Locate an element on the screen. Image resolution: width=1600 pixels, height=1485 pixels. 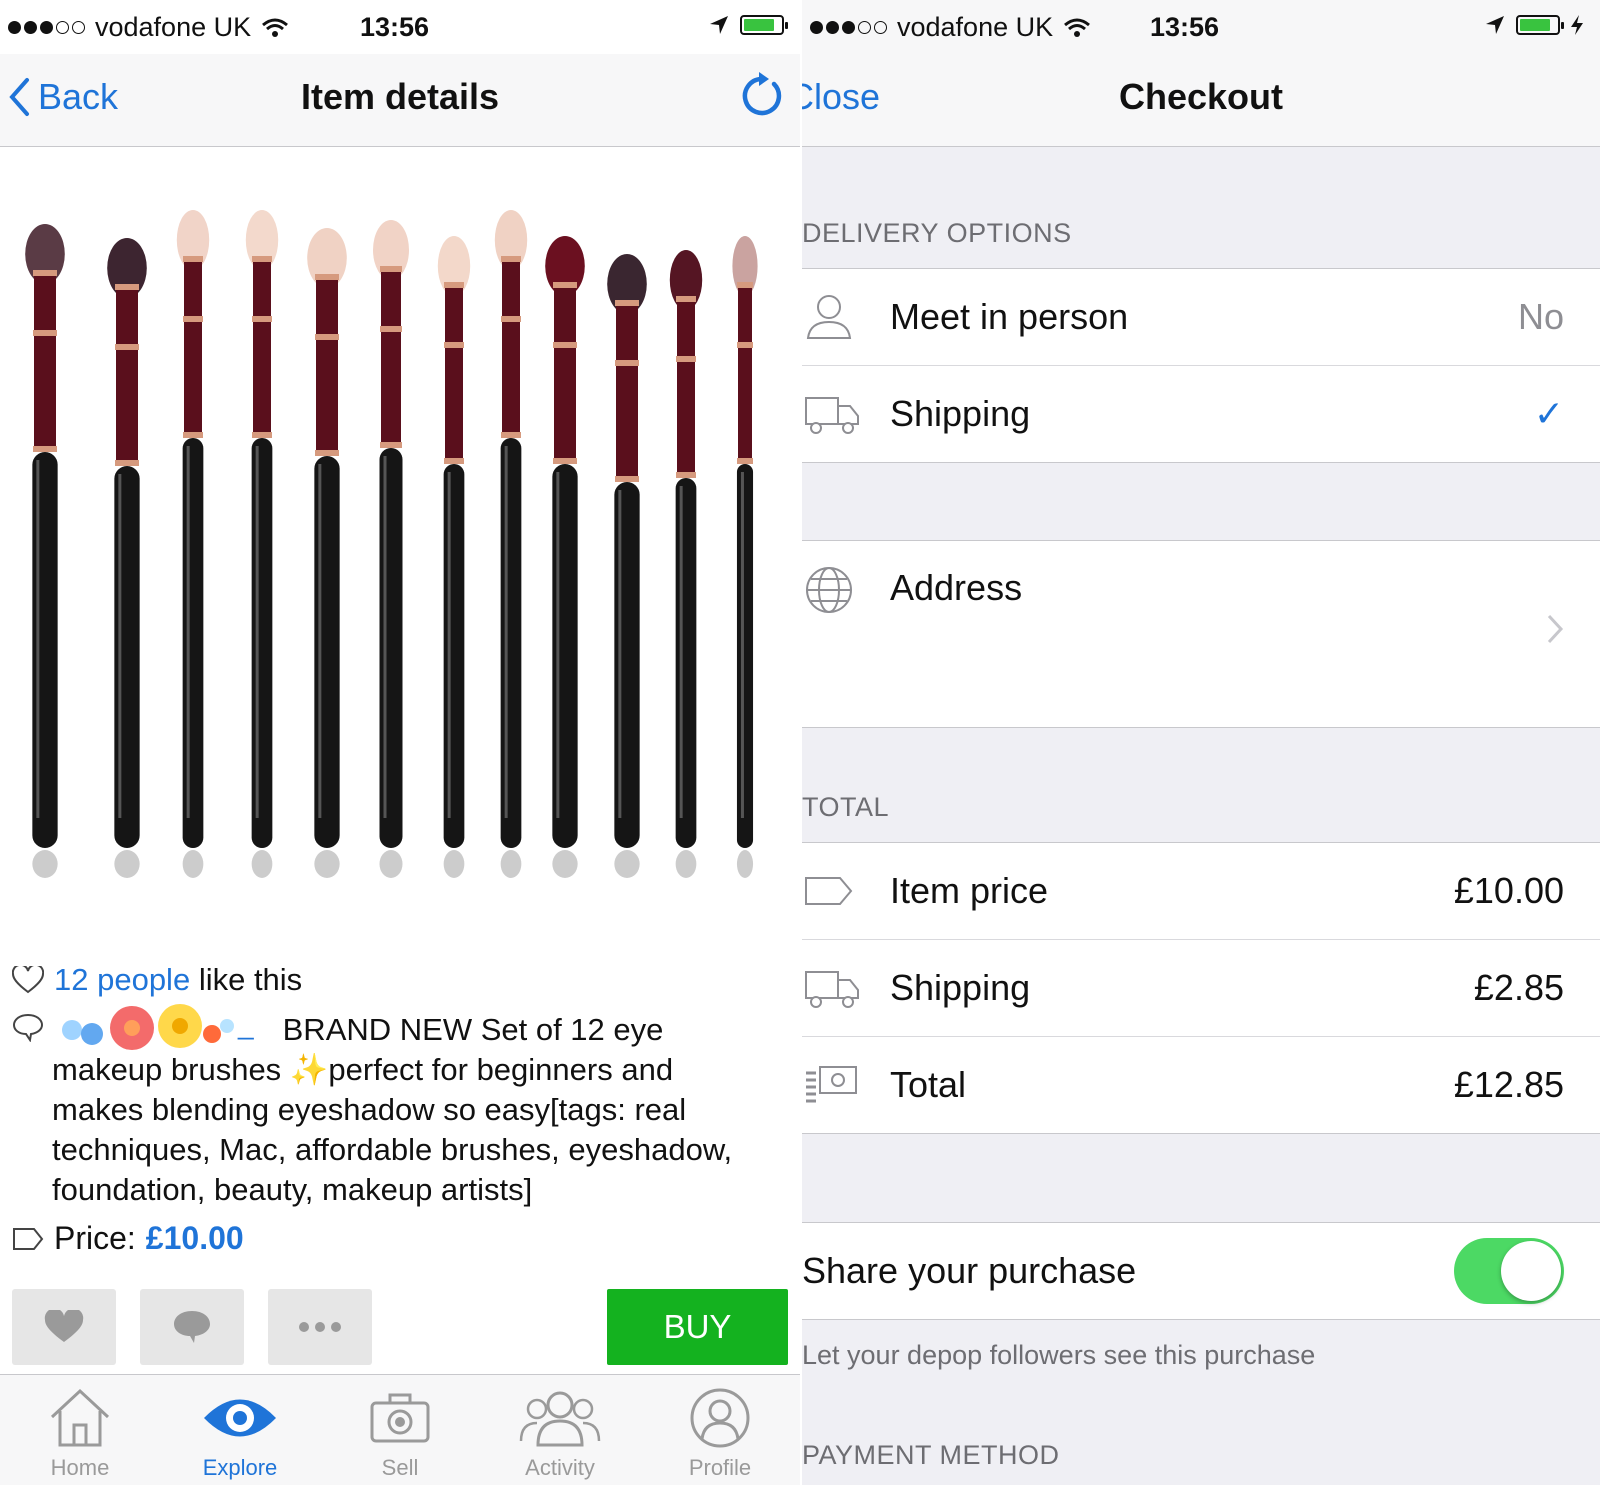
location-arrow-icon is located at coordinates (719, 25).